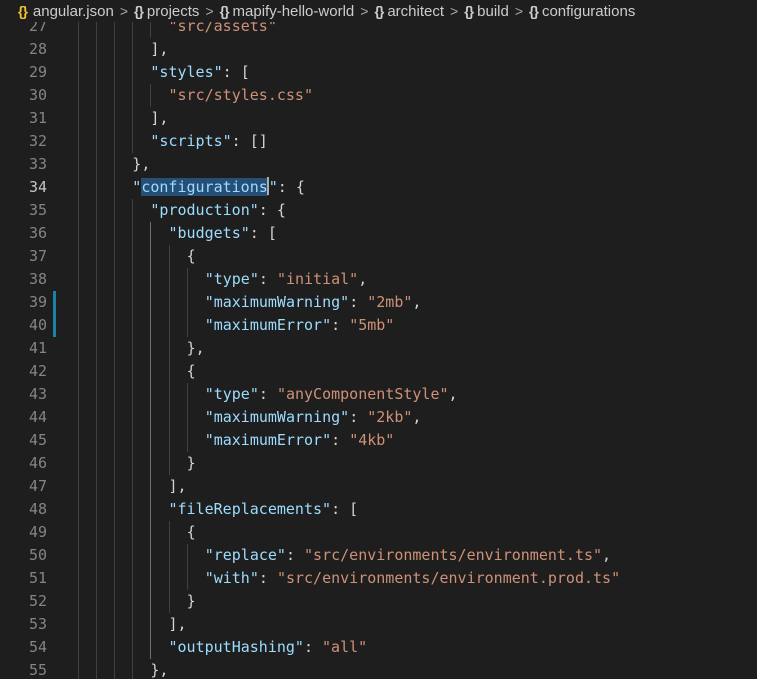 The width and height of the screenshot is (757, 679). What do you see at coordinates (378, 486) in the screenshot?
I see `code-line: 47],` at bounding box center [378, 486].